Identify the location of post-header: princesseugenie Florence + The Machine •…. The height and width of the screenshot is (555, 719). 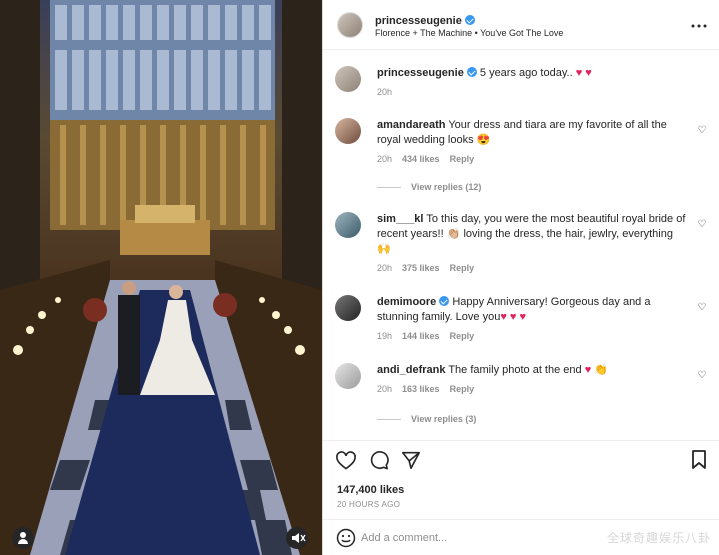
(521, 25).